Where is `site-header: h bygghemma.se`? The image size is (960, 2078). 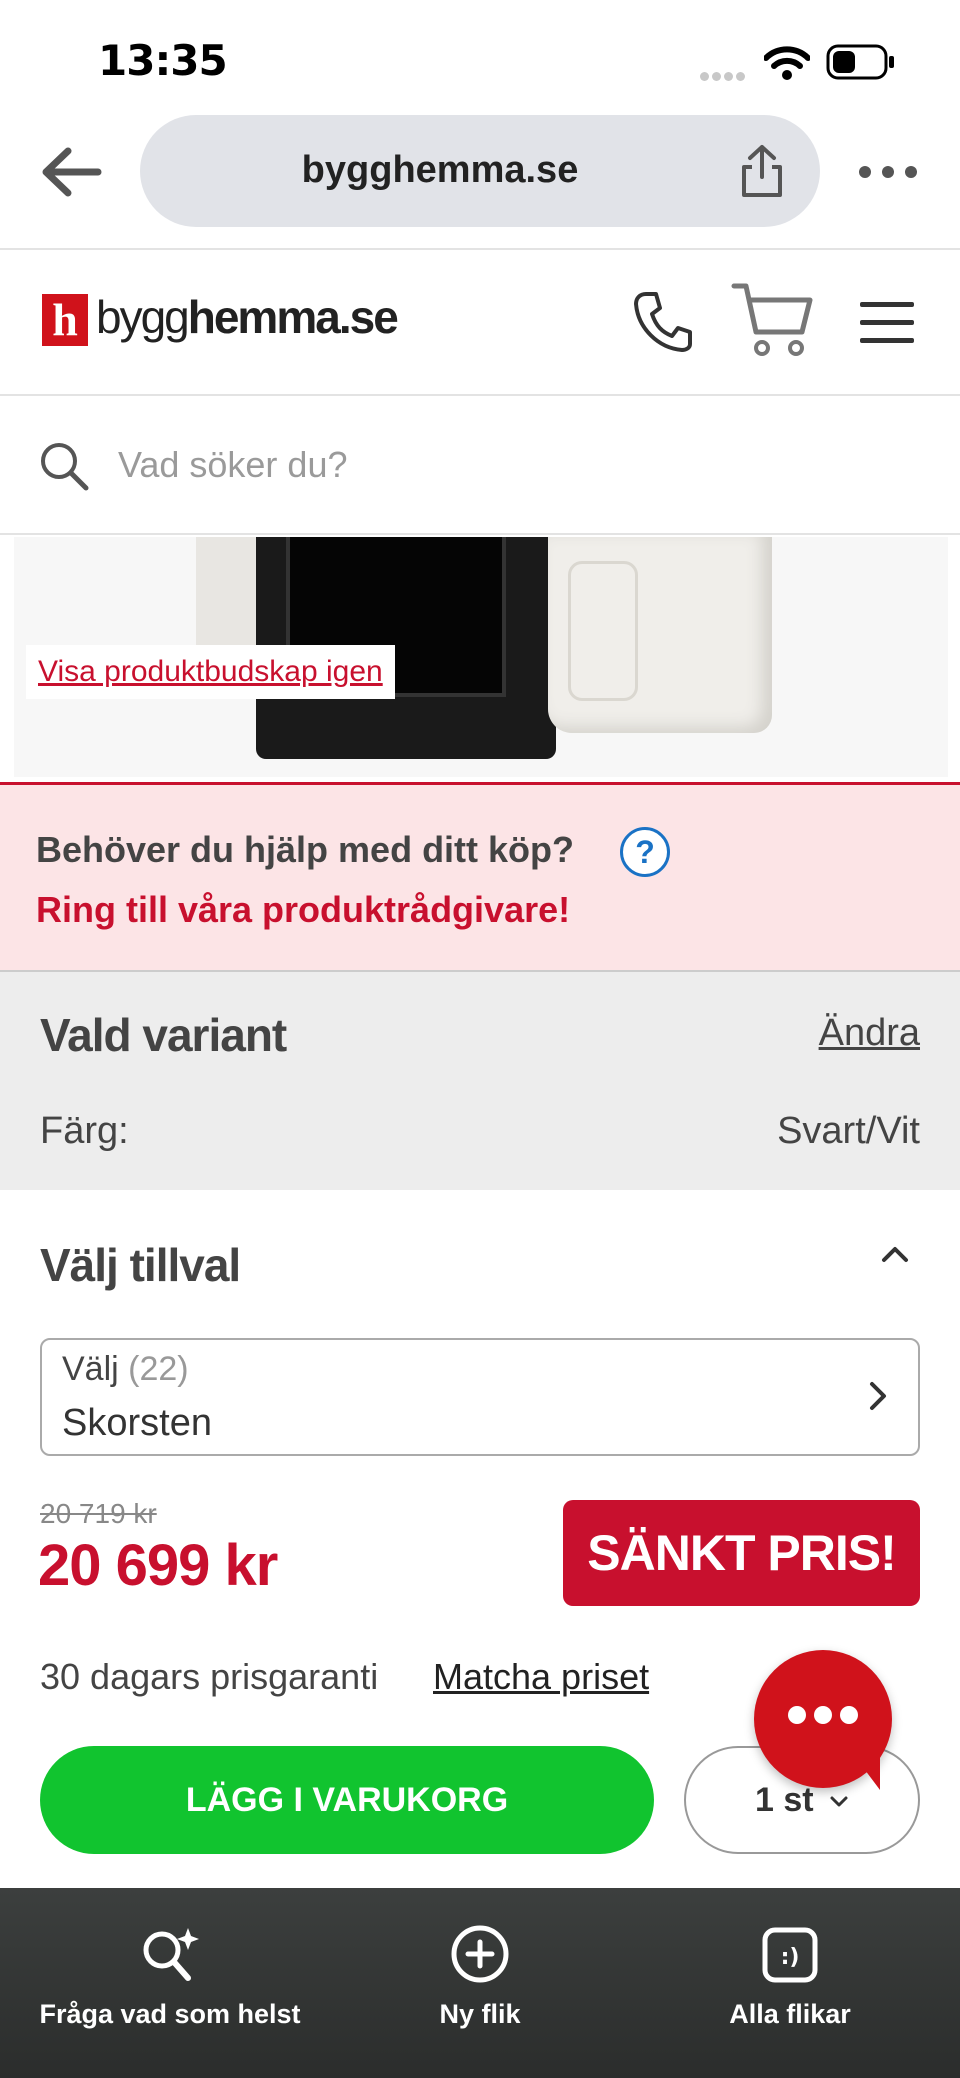 site-header: h bygghemma.se is located at coordinates (480, 323).